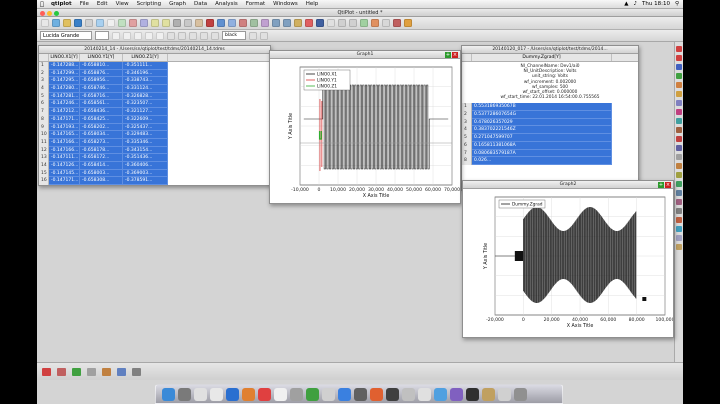 The image size is (720, 404). I want to click on menu-windows: Windows, so click(285, 4).